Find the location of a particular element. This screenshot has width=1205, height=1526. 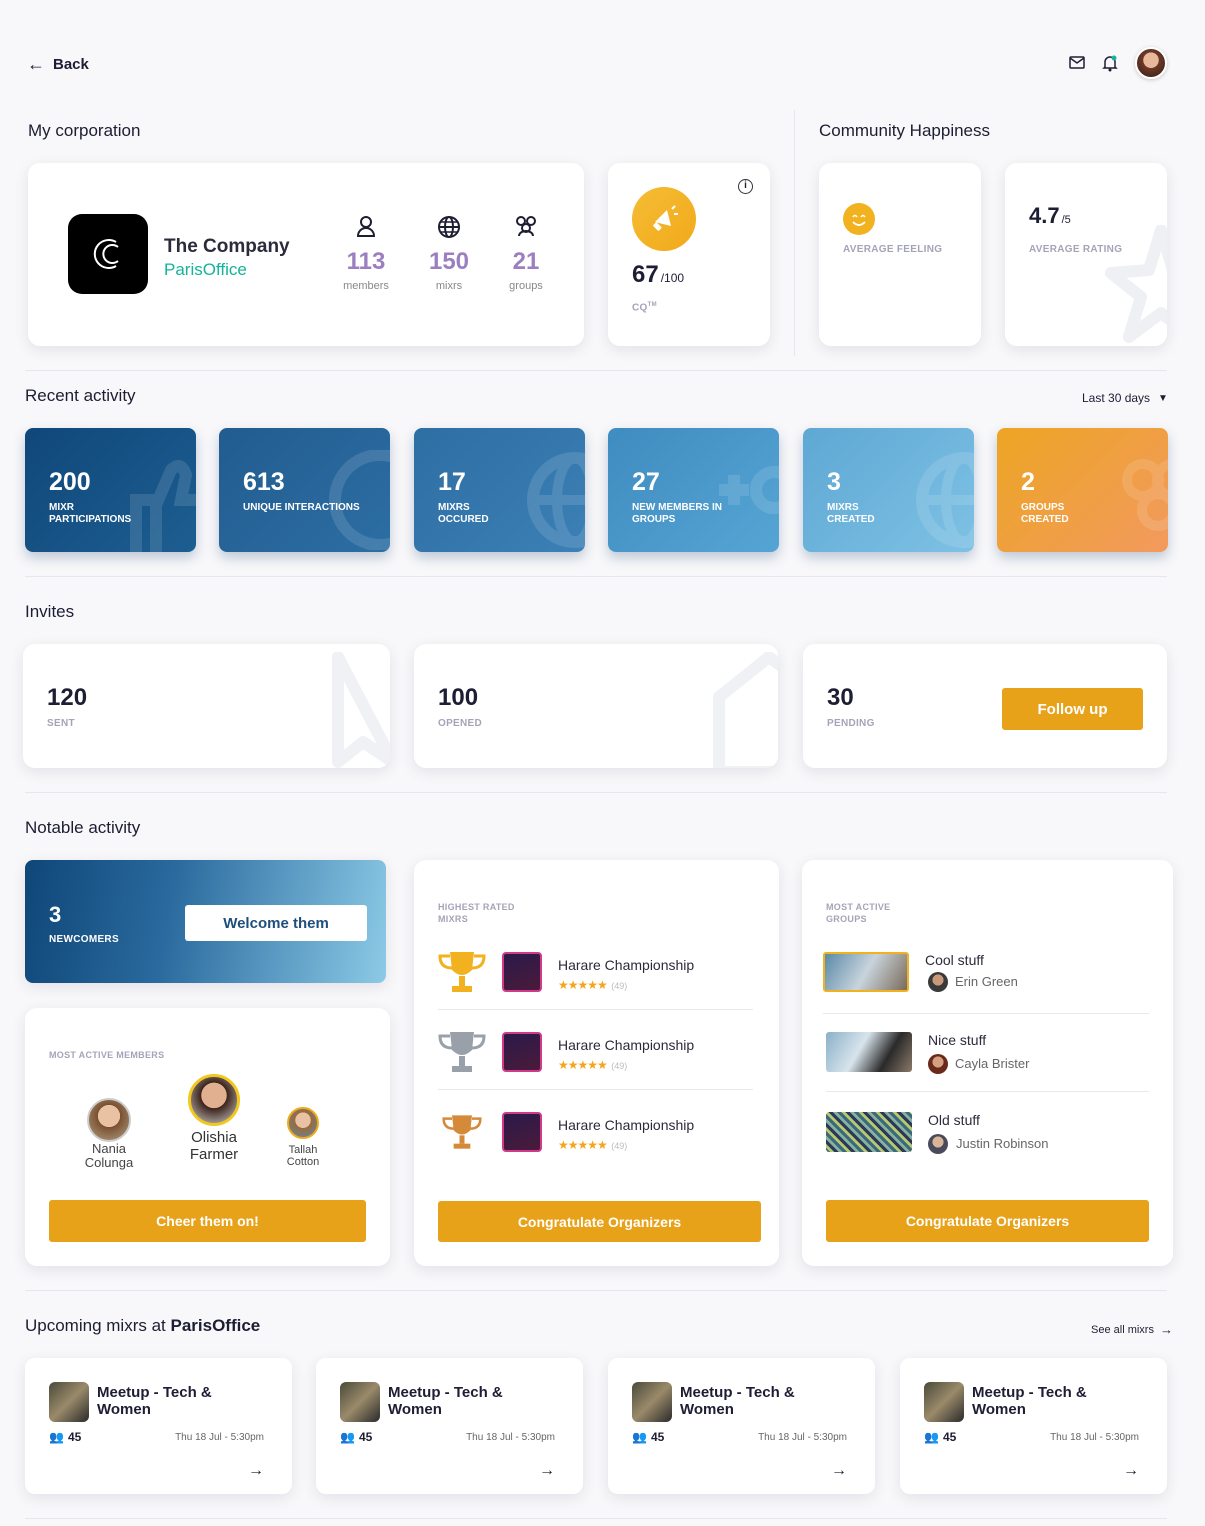

open-envelope-icon is located at coordinates (745, 710).